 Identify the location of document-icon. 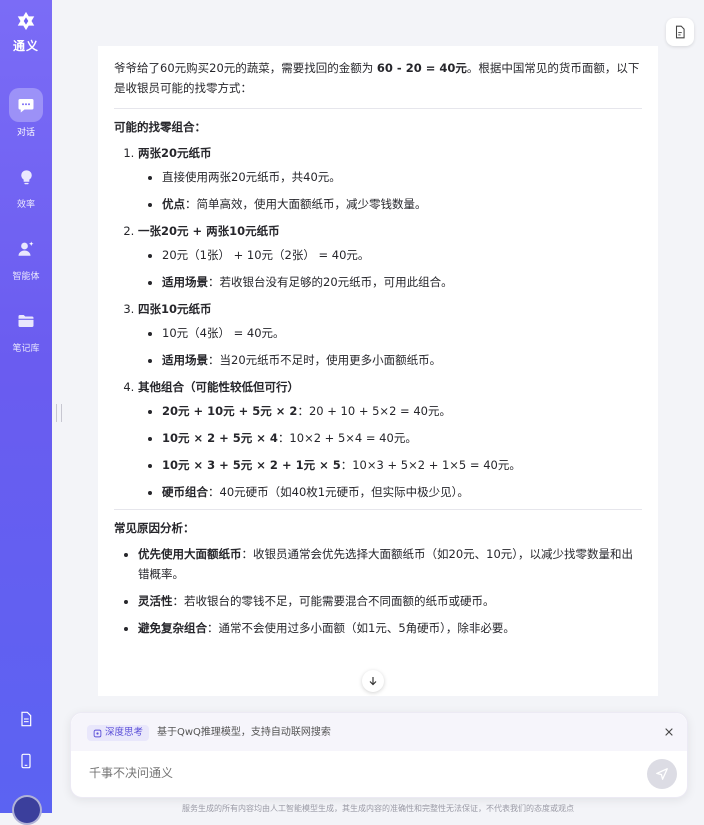
(26, 719).